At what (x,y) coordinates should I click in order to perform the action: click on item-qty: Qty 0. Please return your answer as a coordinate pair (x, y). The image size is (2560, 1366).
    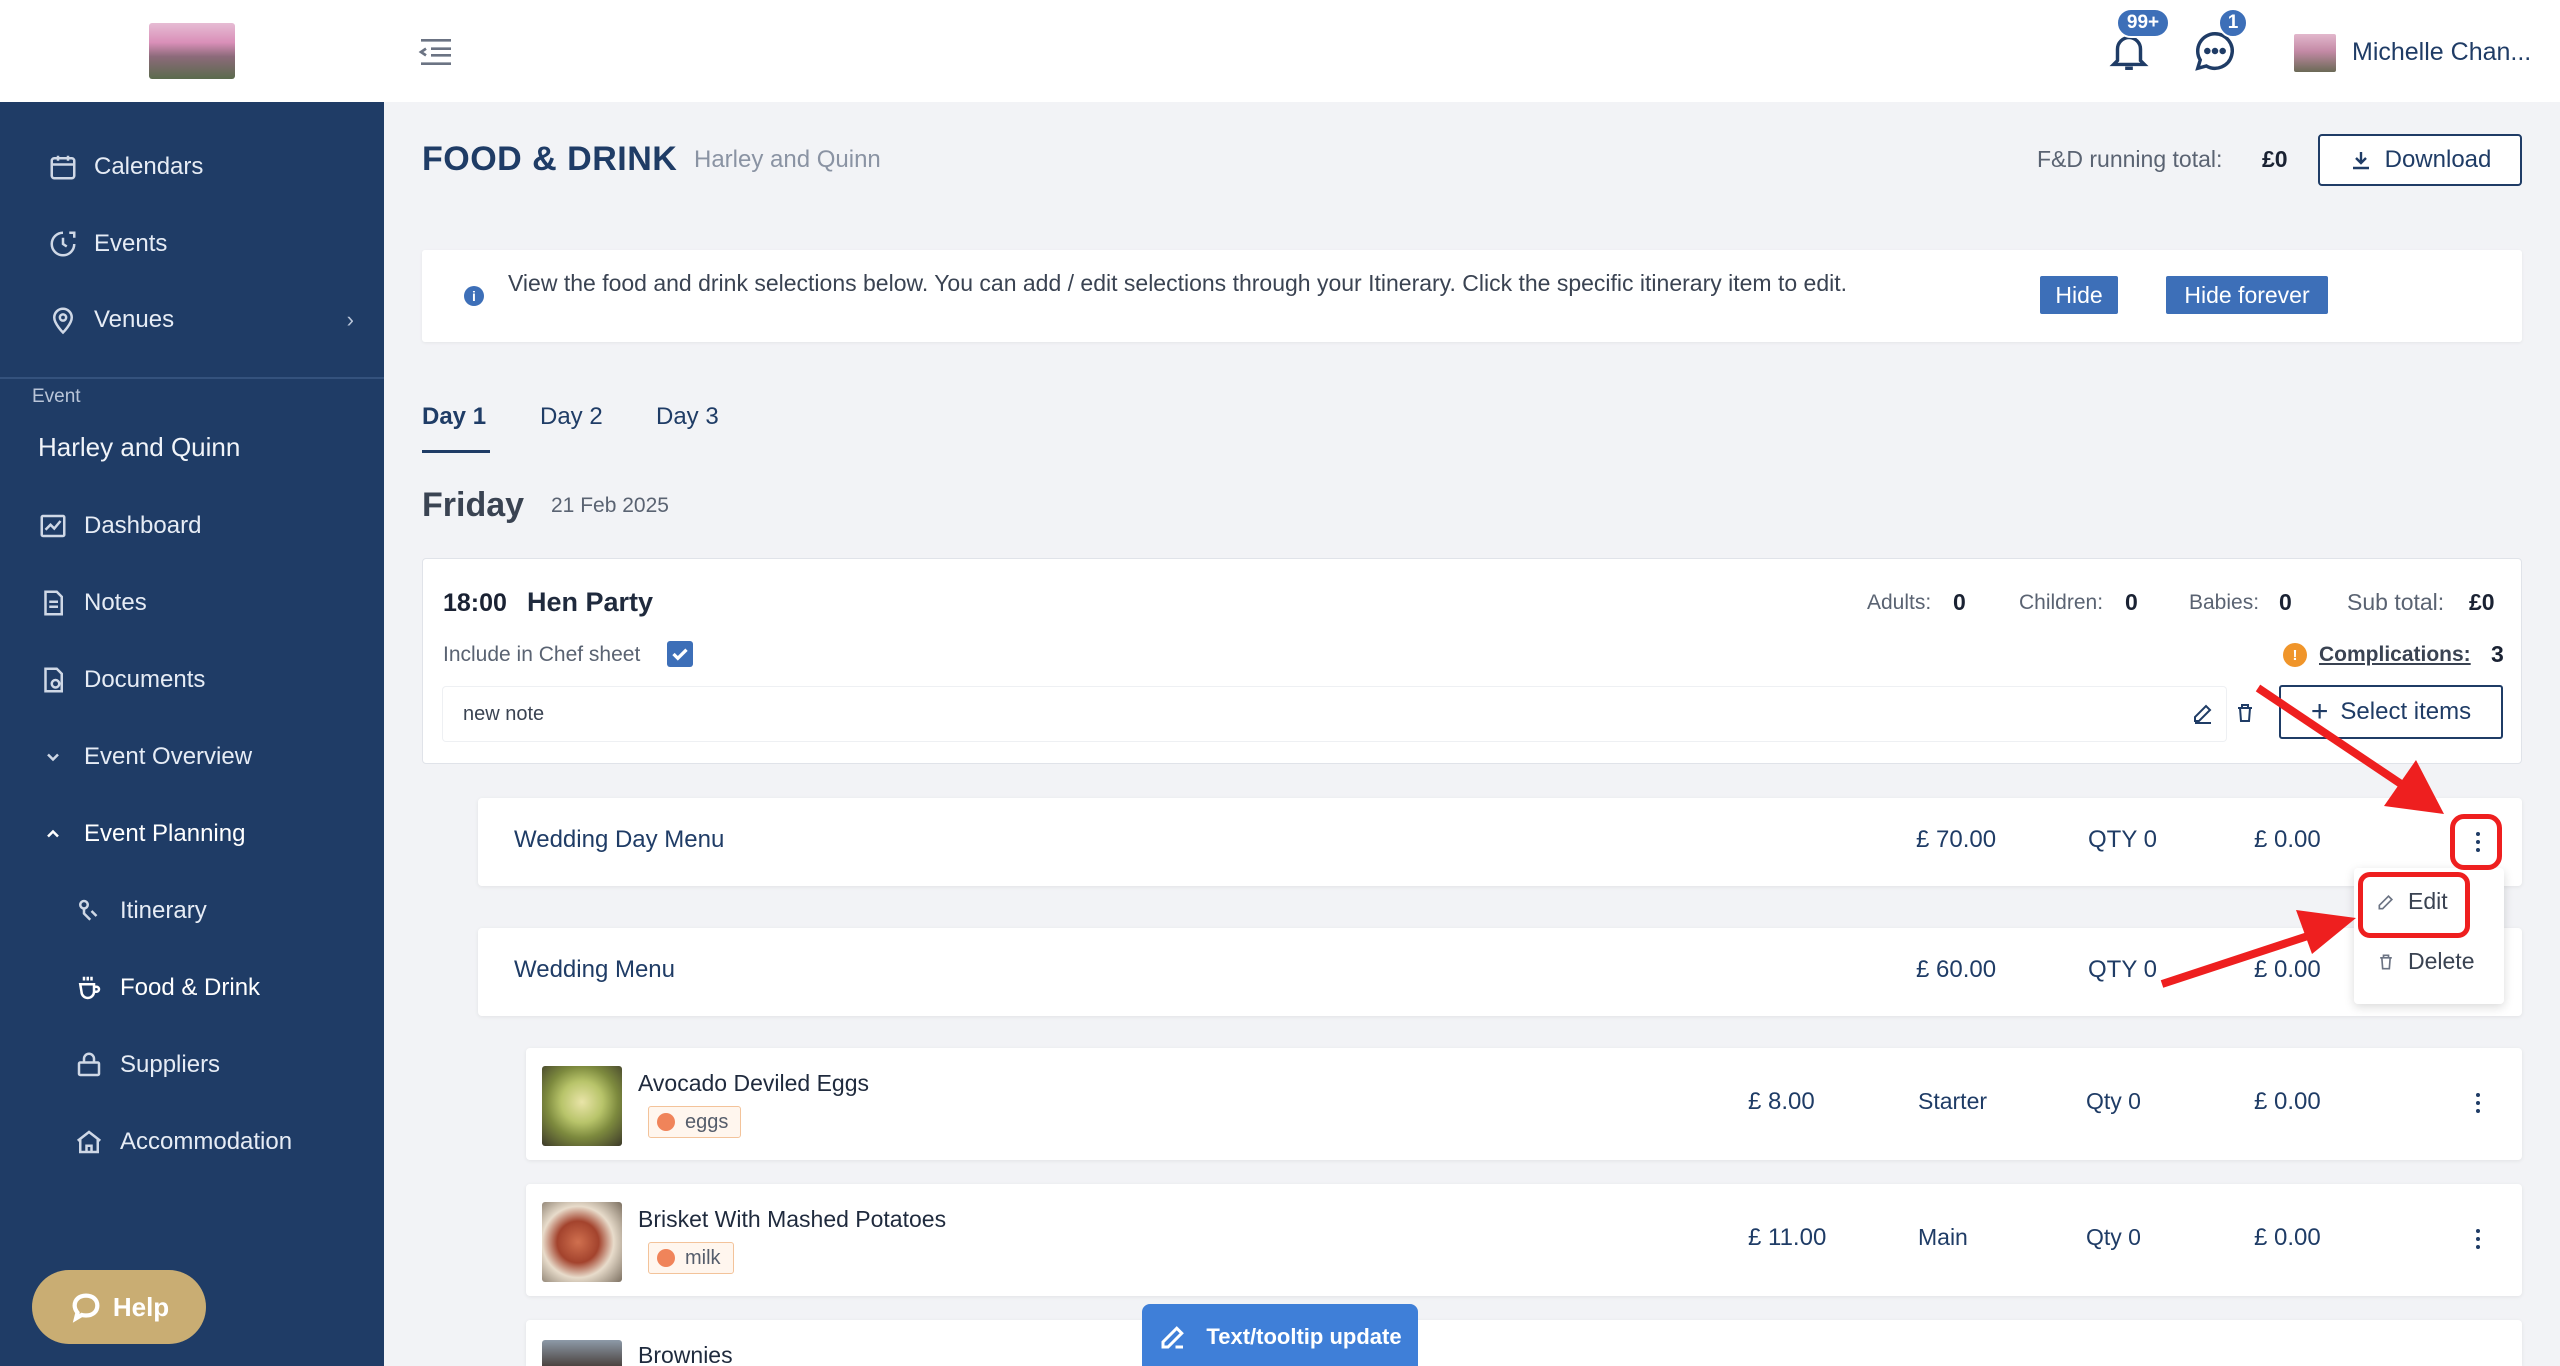
    Looking at the image, I should click on (2113, 1237).